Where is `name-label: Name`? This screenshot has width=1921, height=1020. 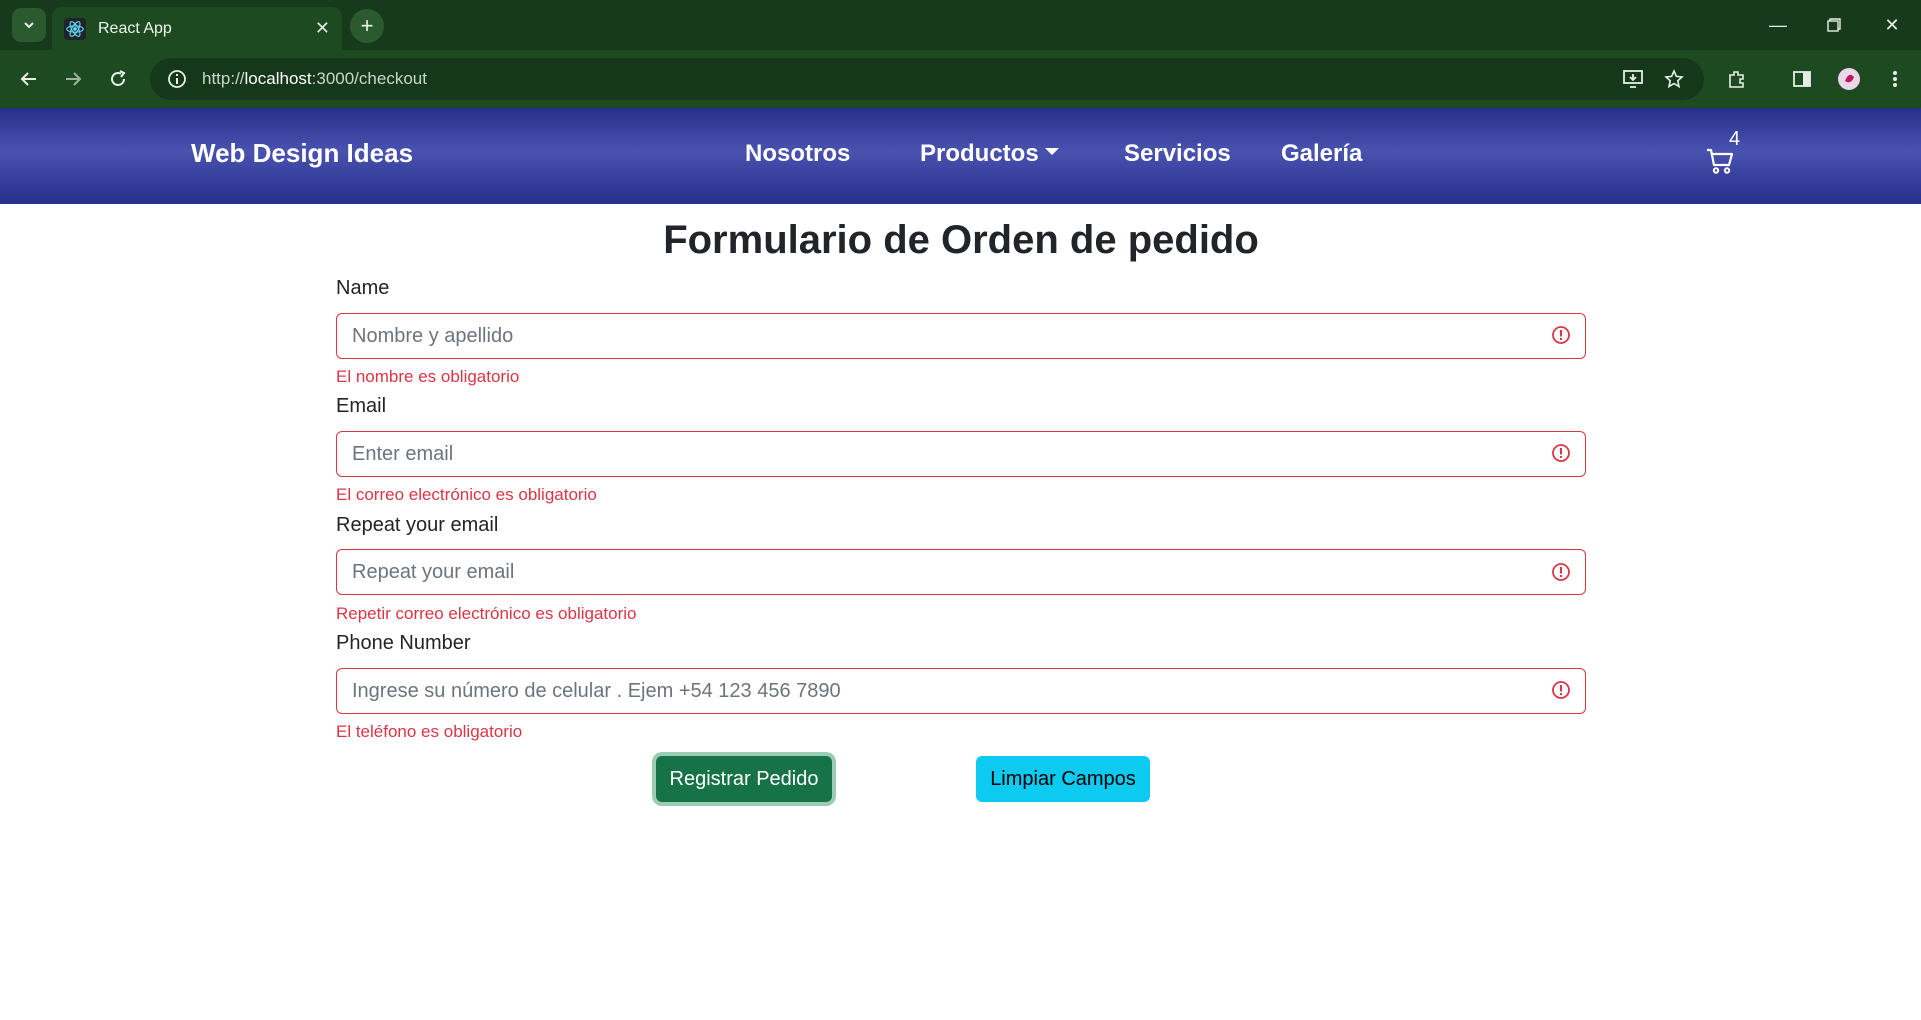 name-label: Name is located at coordinates (363, 288).